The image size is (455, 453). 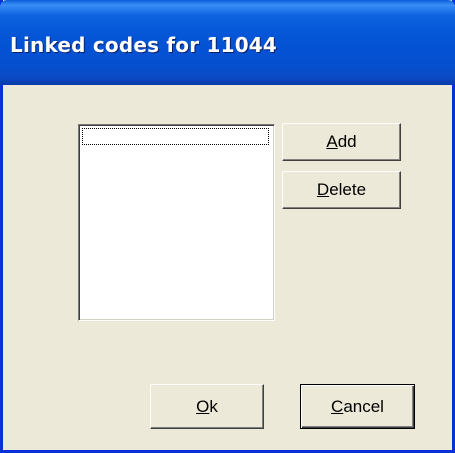 I want to click on delete-button-label: Delete, so click(x=341, y=189).